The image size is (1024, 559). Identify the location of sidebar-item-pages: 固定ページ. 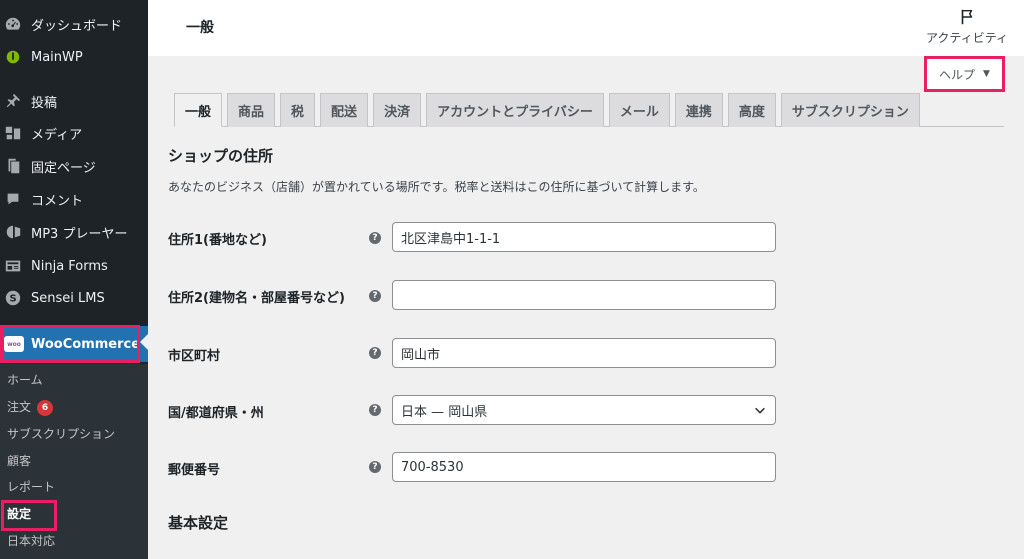
(74, 166).